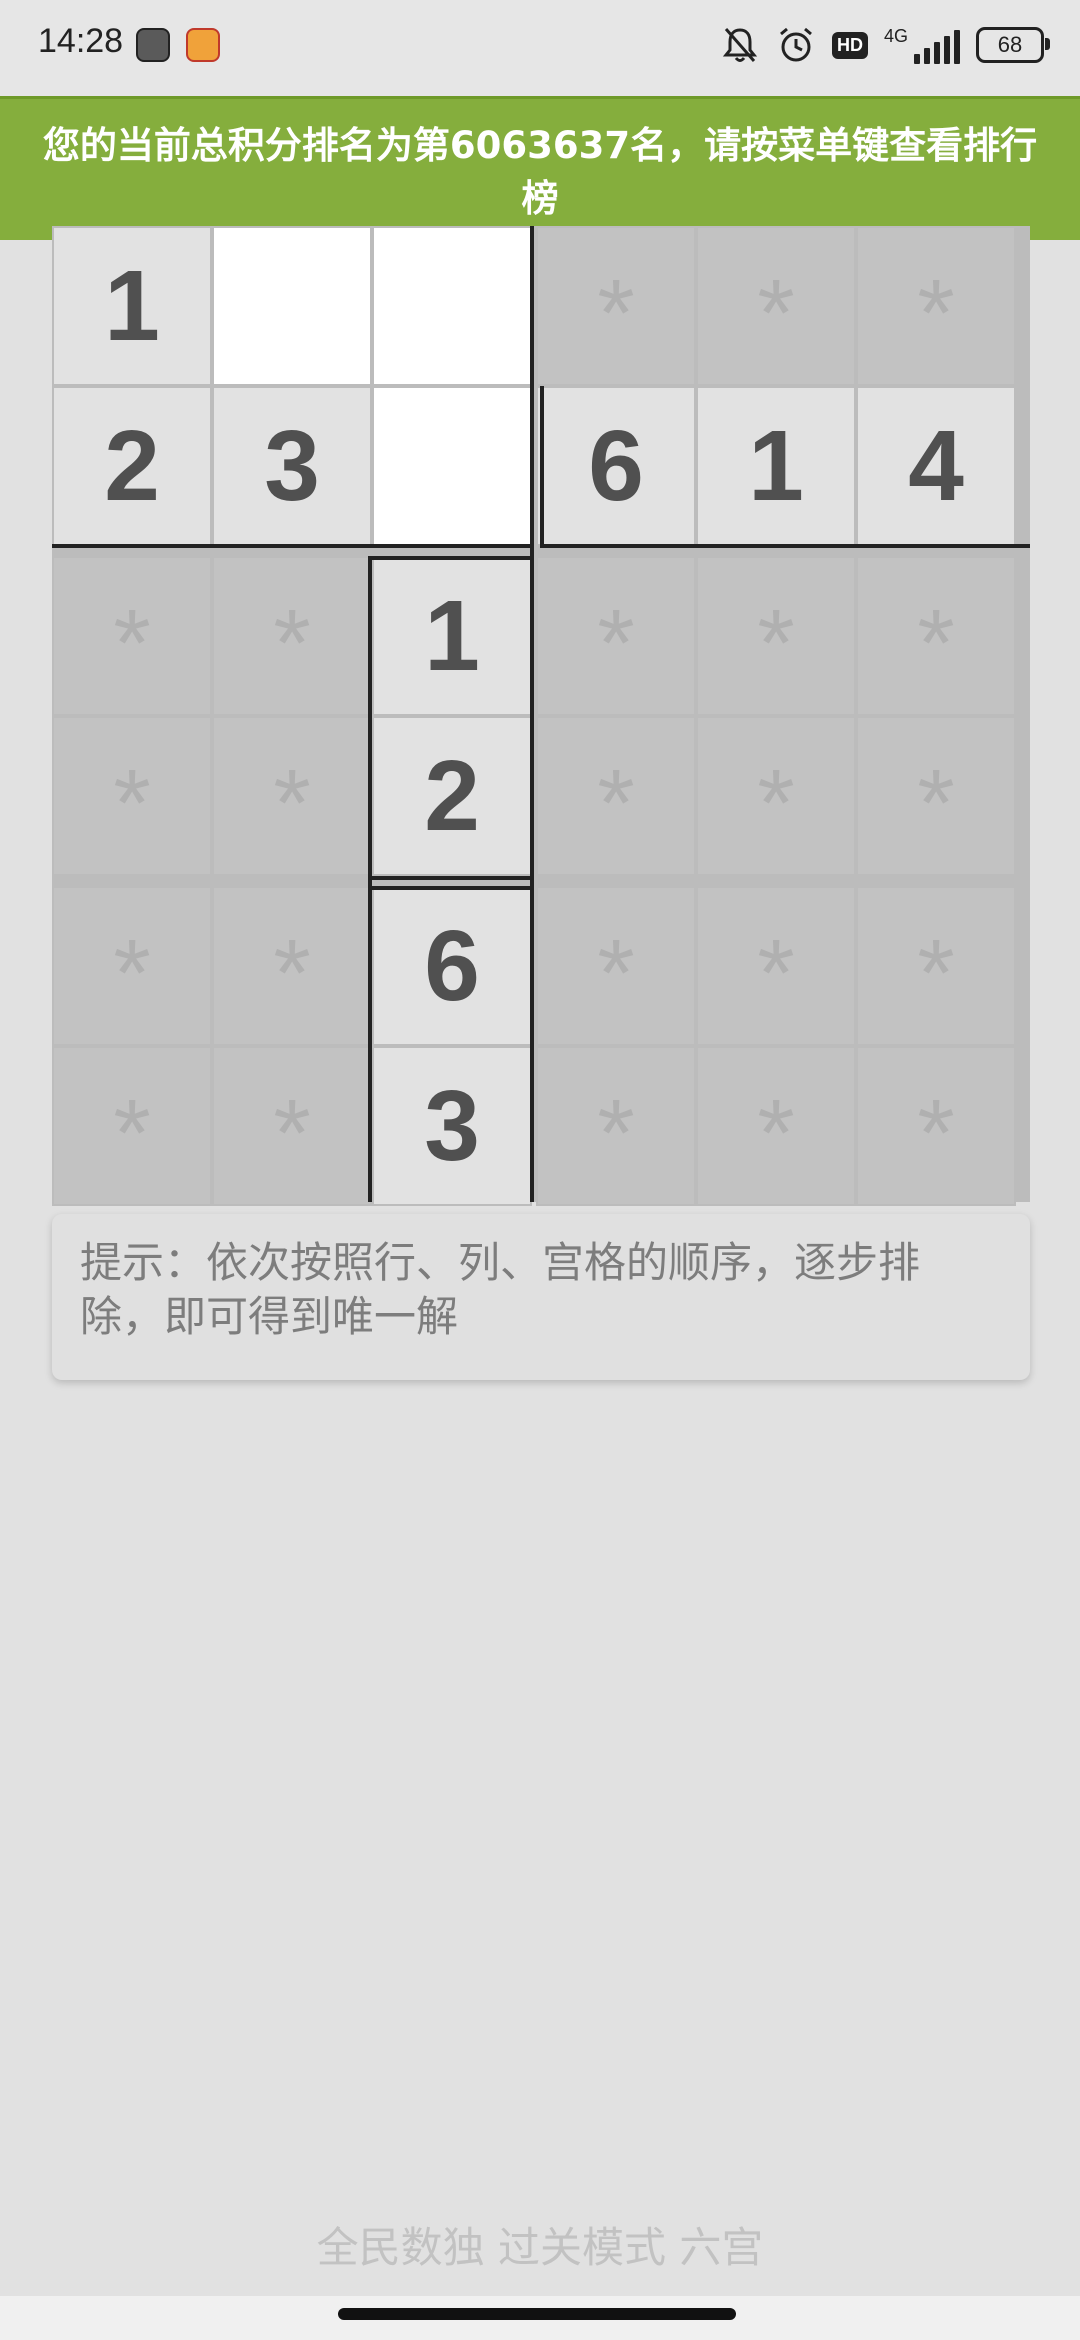  I want to click on gallery-app-icon, so click(203, 45).